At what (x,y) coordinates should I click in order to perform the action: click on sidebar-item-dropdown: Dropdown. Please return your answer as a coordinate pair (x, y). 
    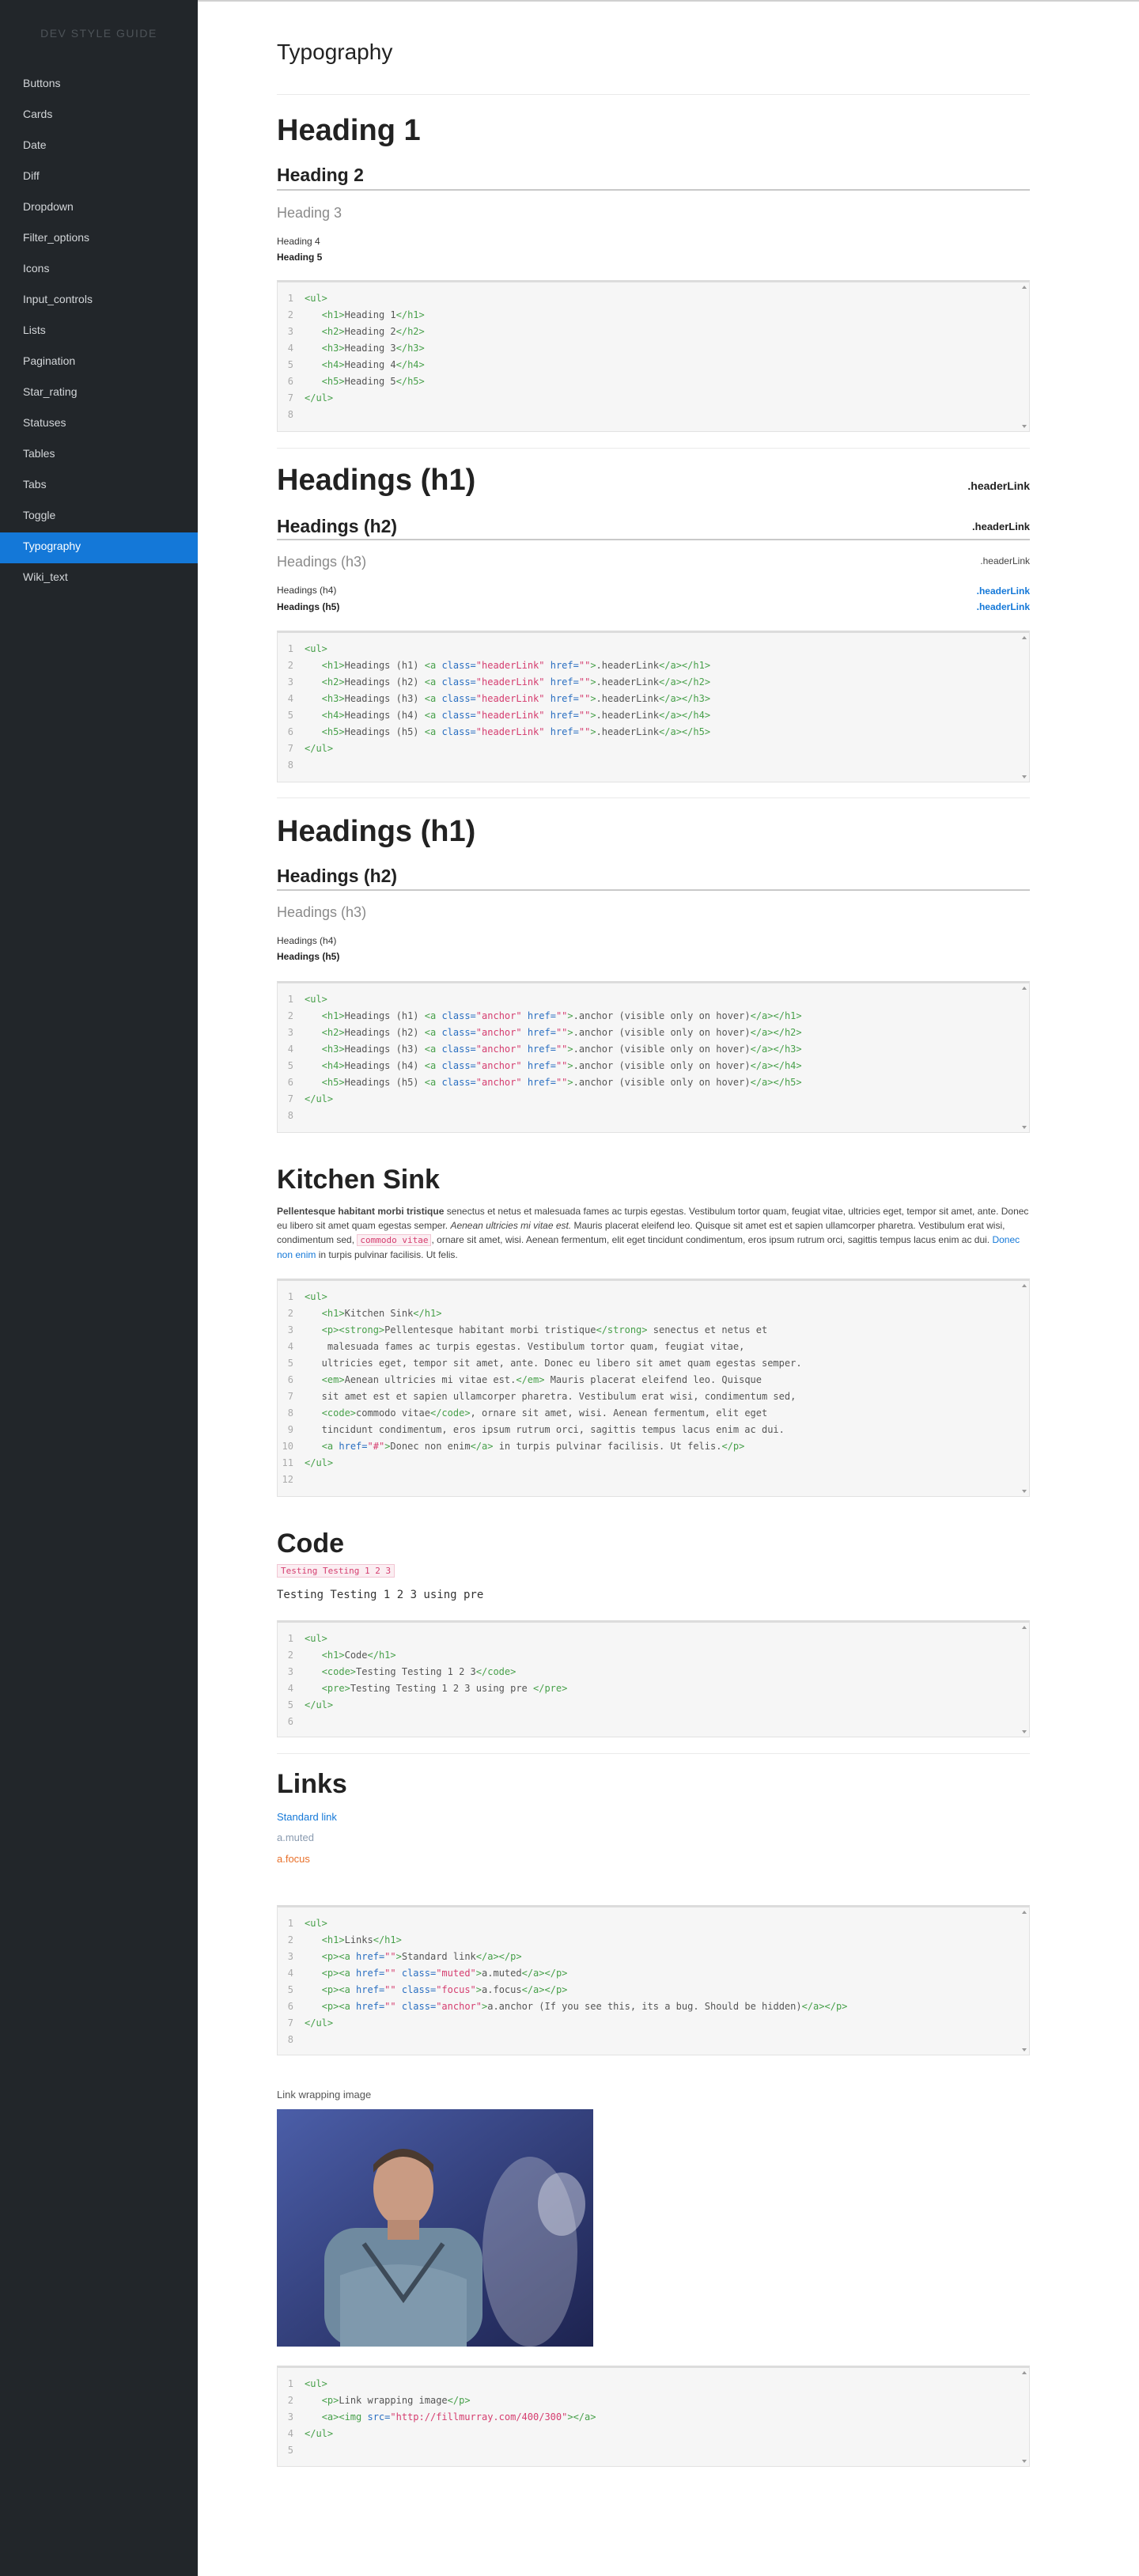
    Looking at the image, I should click on (99, 208).